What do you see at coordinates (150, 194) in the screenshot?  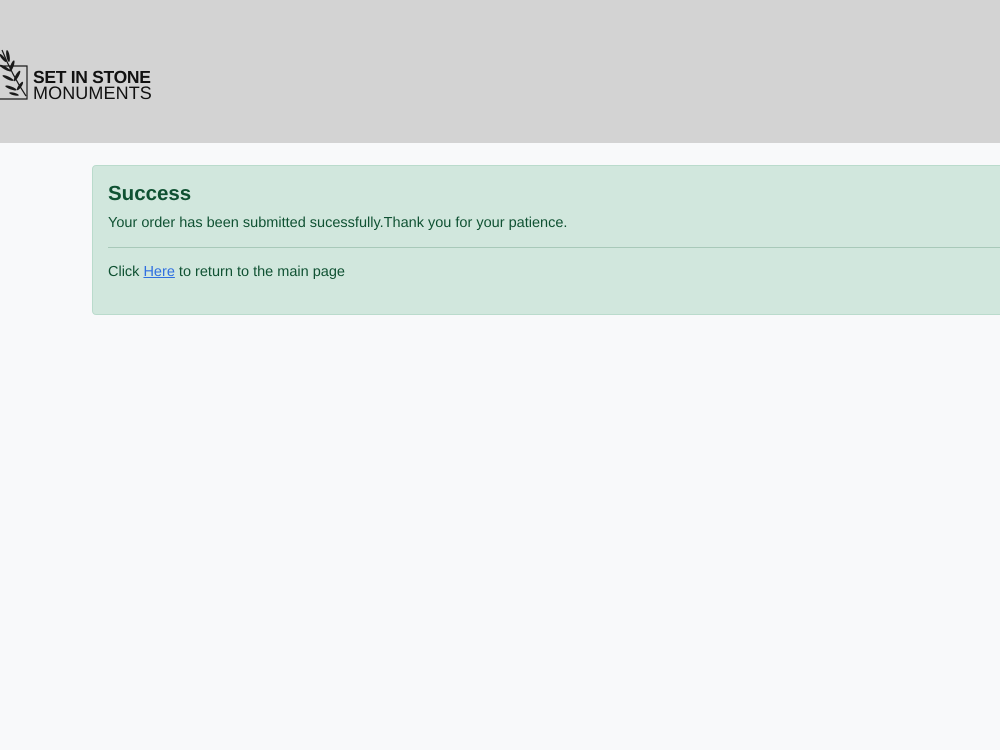 I see `alert-heading: Success` at bounding box center [150, 194].